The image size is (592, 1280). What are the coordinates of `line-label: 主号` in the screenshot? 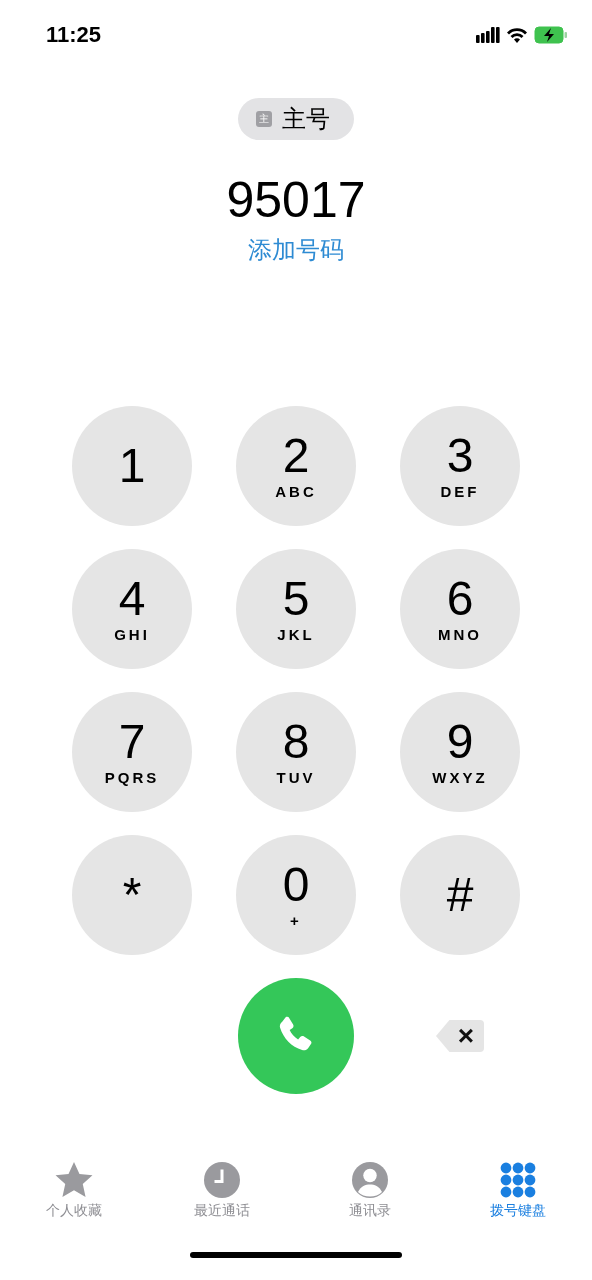 It's located at (306, 119).